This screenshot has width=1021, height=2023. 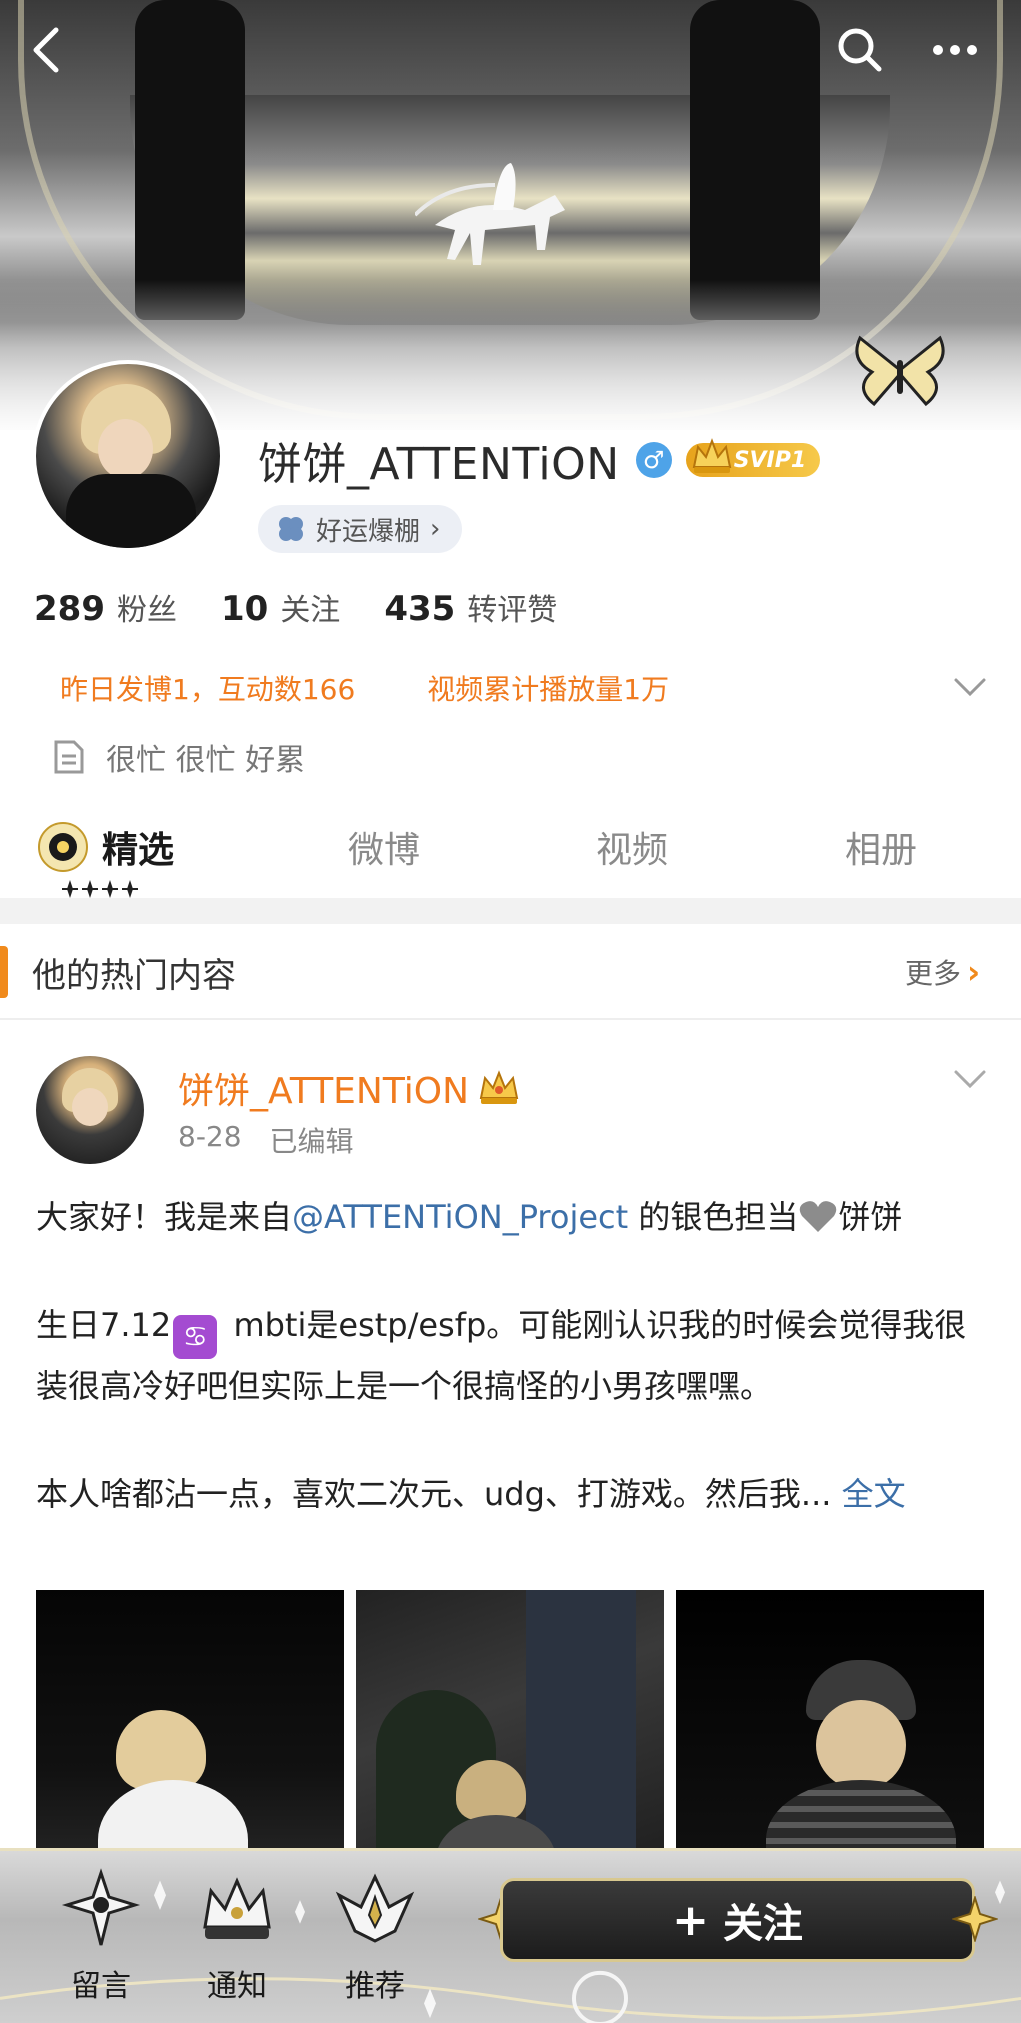 I want to click on stat-number: 435, so click(x=420, y=609).